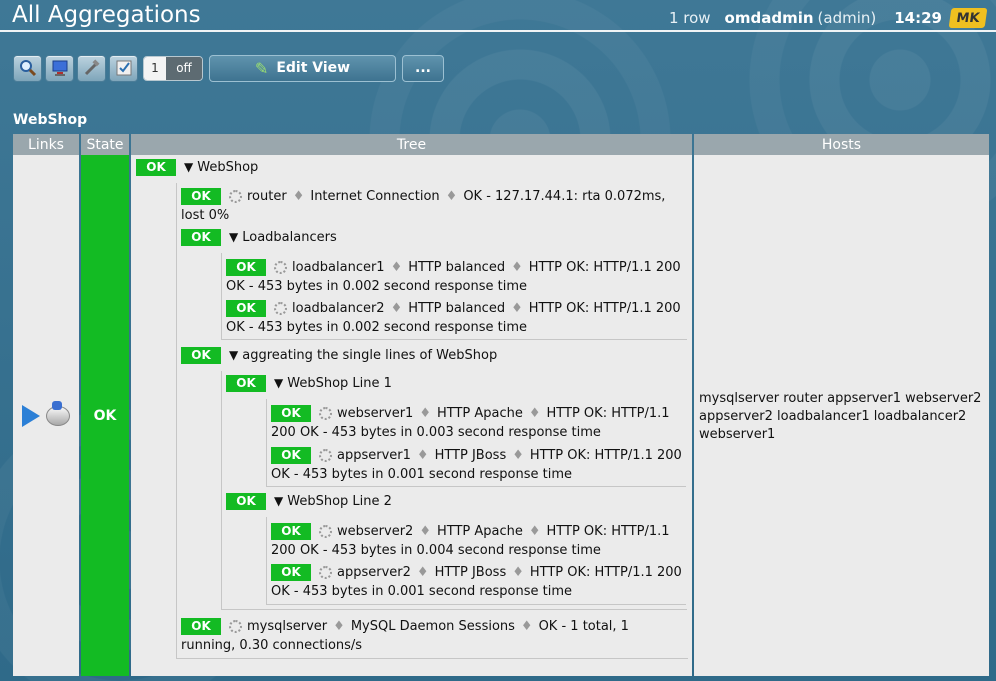 Image resolution: width=996 pixels, height=681 pixels. Describe the element at coordinates (411, 144) in the screenshot. I see `header-tree: Tree` at that location.